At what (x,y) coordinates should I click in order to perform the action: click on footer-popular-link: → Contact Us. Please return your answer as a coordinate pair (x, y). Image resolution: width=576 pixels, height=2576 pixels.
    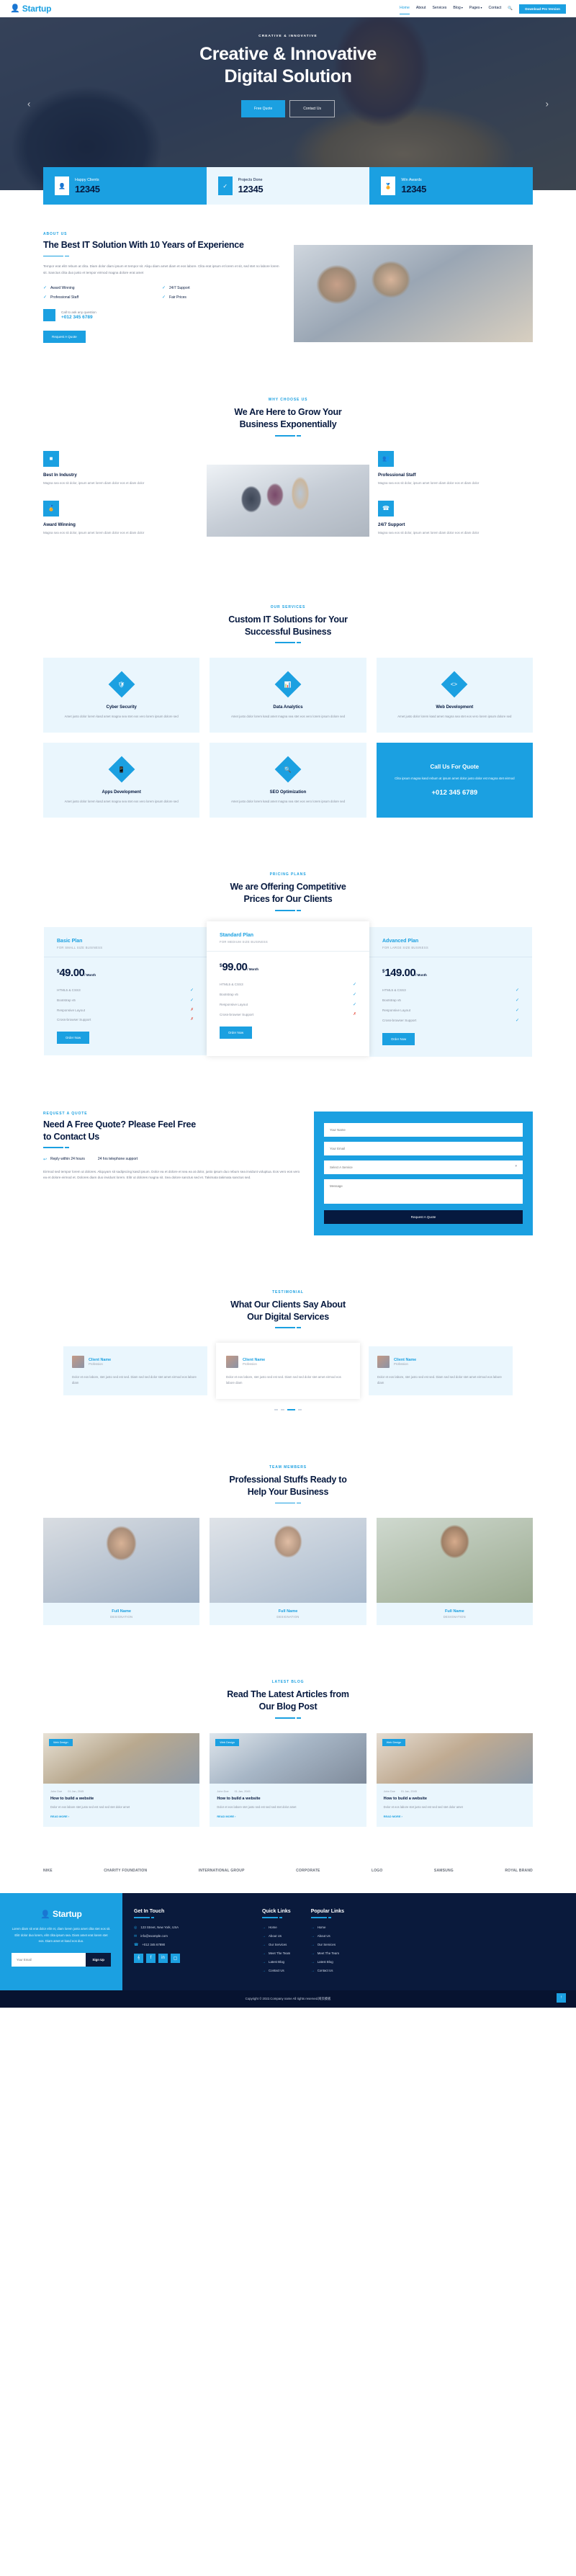
    Looking at the image, I should click on (327, 1971).